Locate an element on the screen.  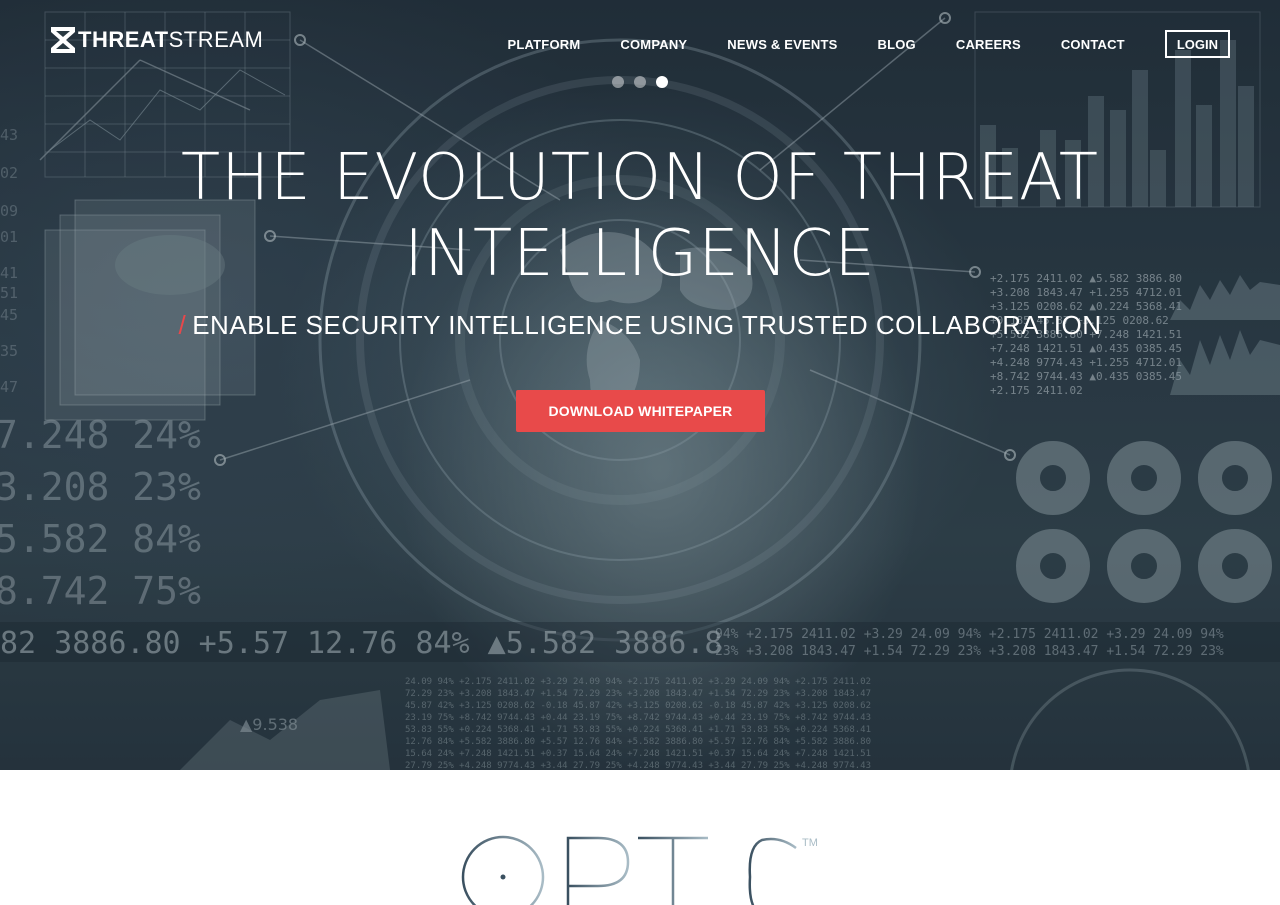
optic-section: TM is located at coordinates (640, 837).